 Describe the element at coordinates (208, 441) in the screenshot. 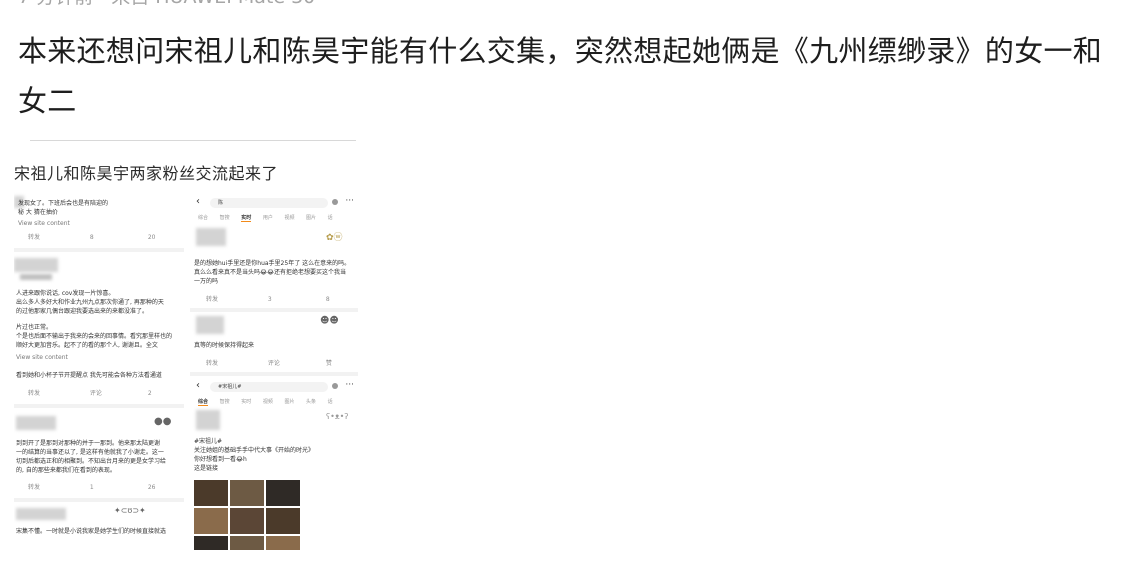

I see `post-line: #宋祖儿#` at that location.